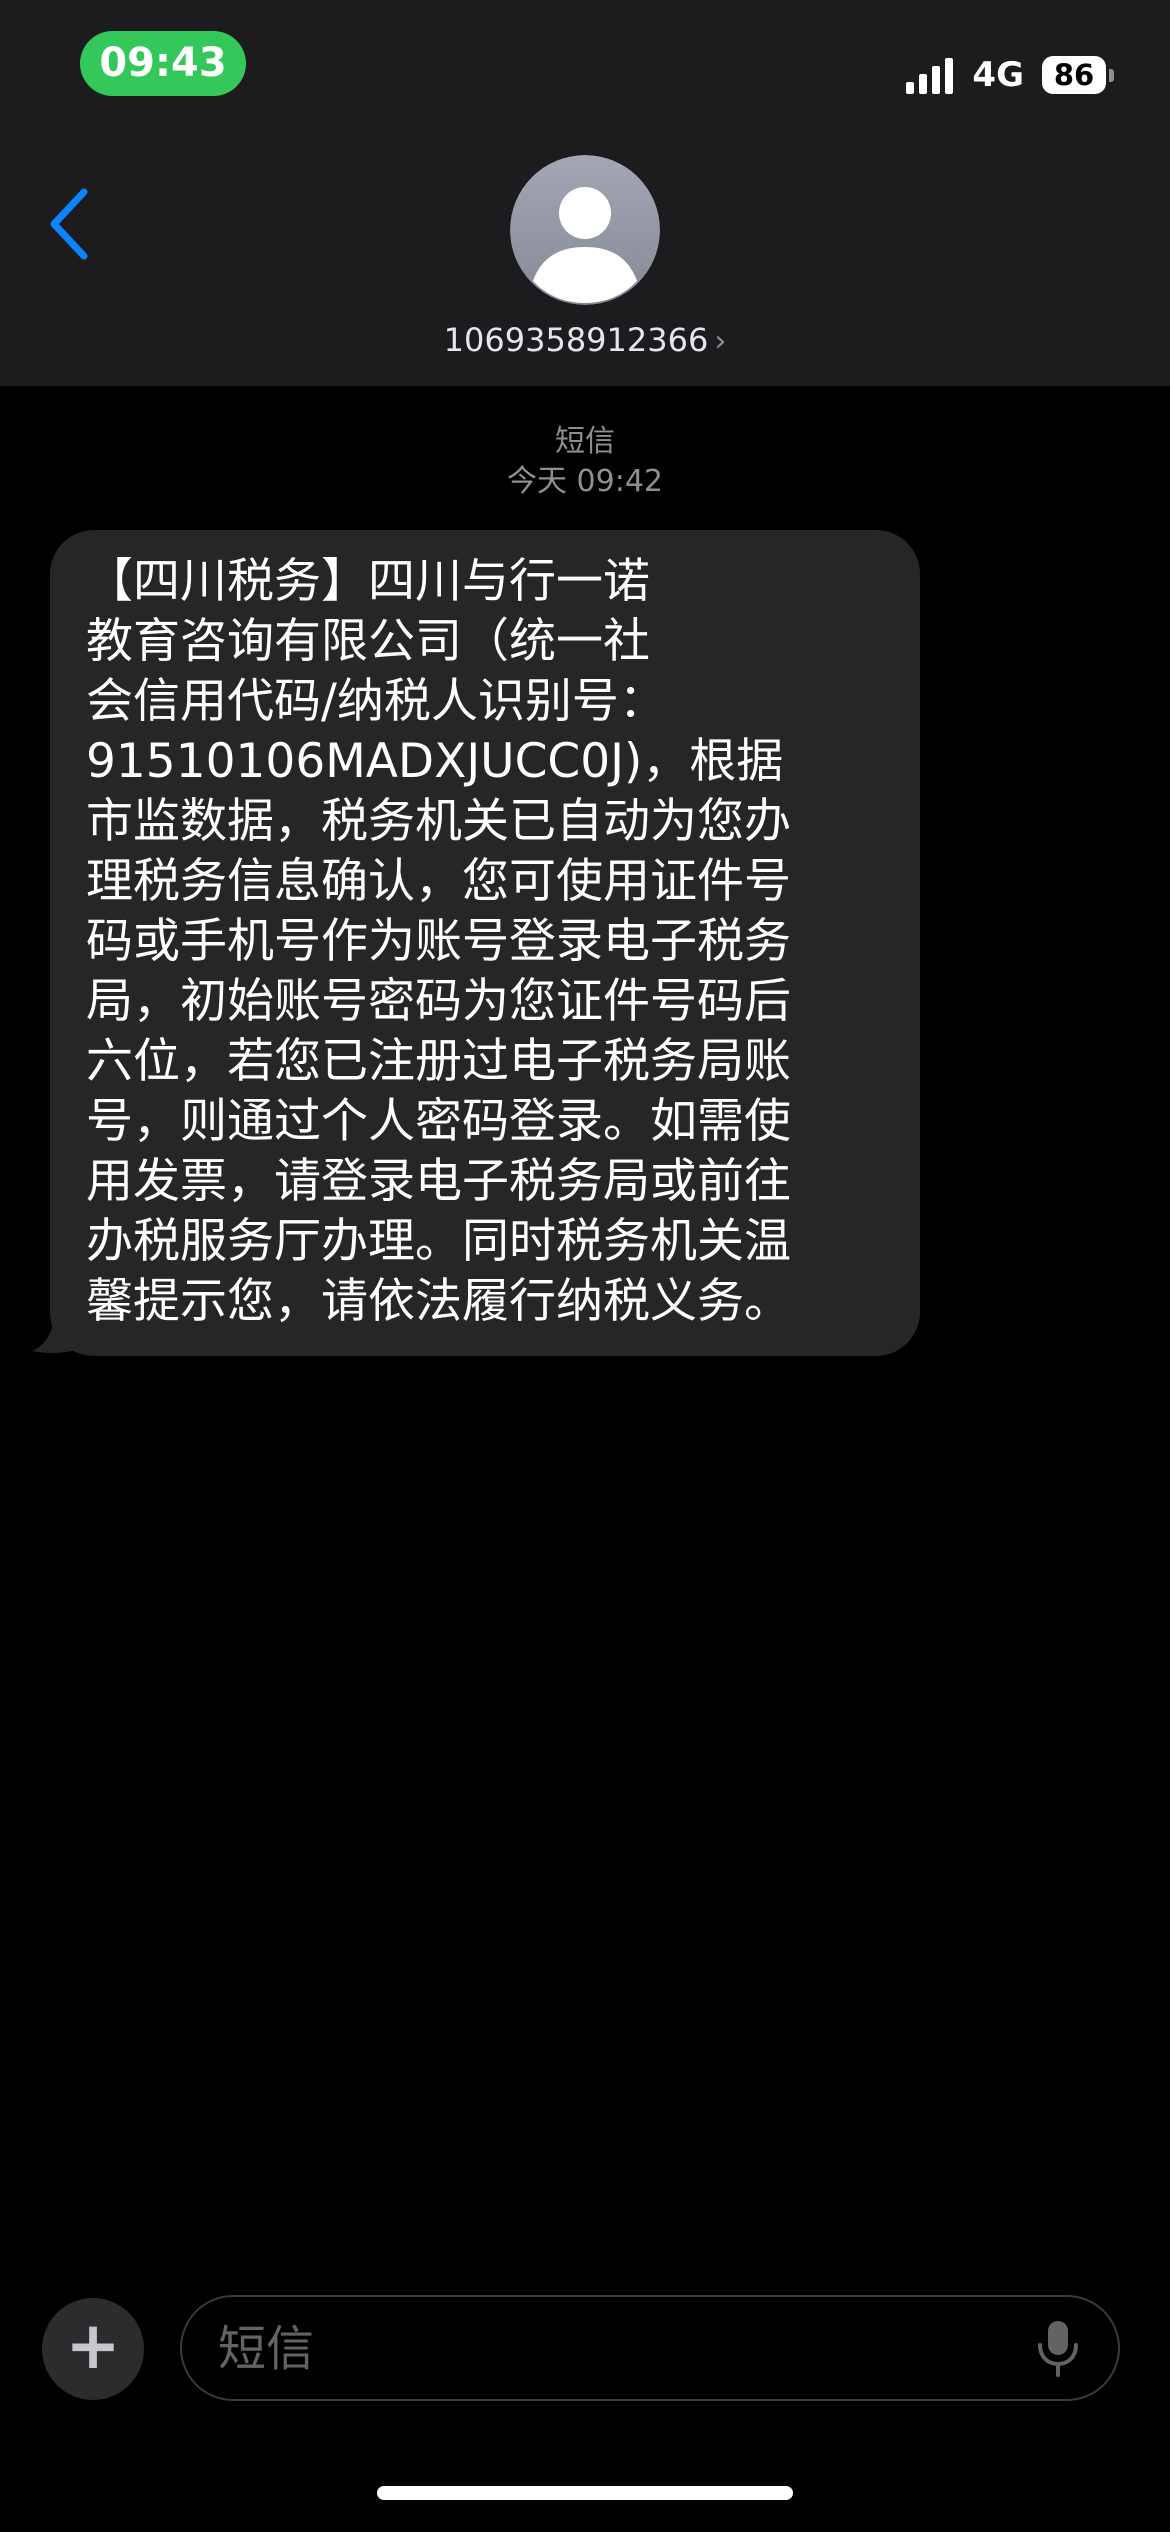 The width and height of the screenshot is (1170, 2532). I want to click on chevron-right-icon: ›, so click(720, 341).